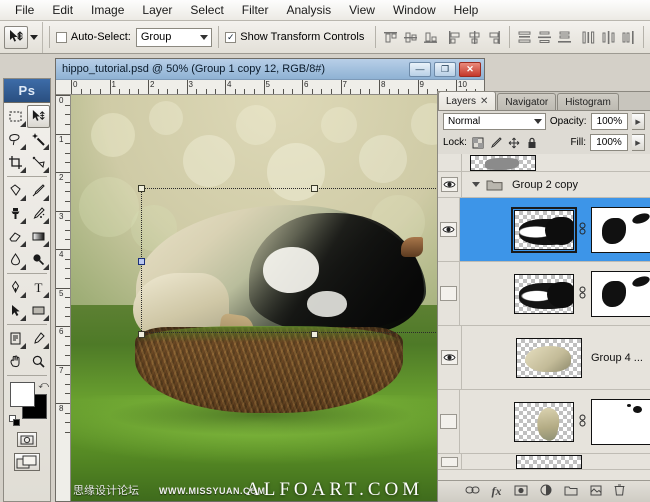 Image resolution: width=650 pixels, height=502 pixels. I want to click on menu-item-image: Image, so click(107, 10).